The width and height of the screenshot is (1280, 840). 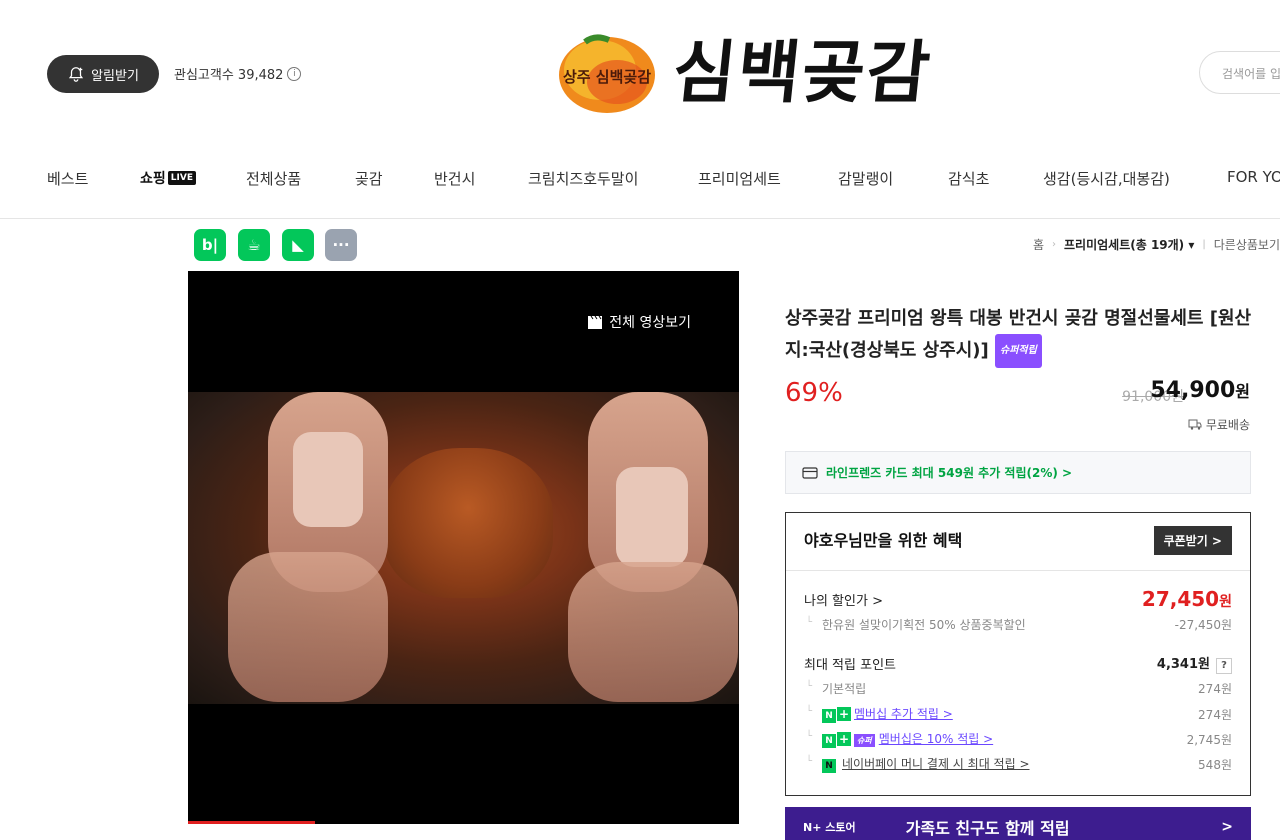 I want to click on super-membership-link: 멤버십은 10% 적립 >, so click(x=936, y=739).